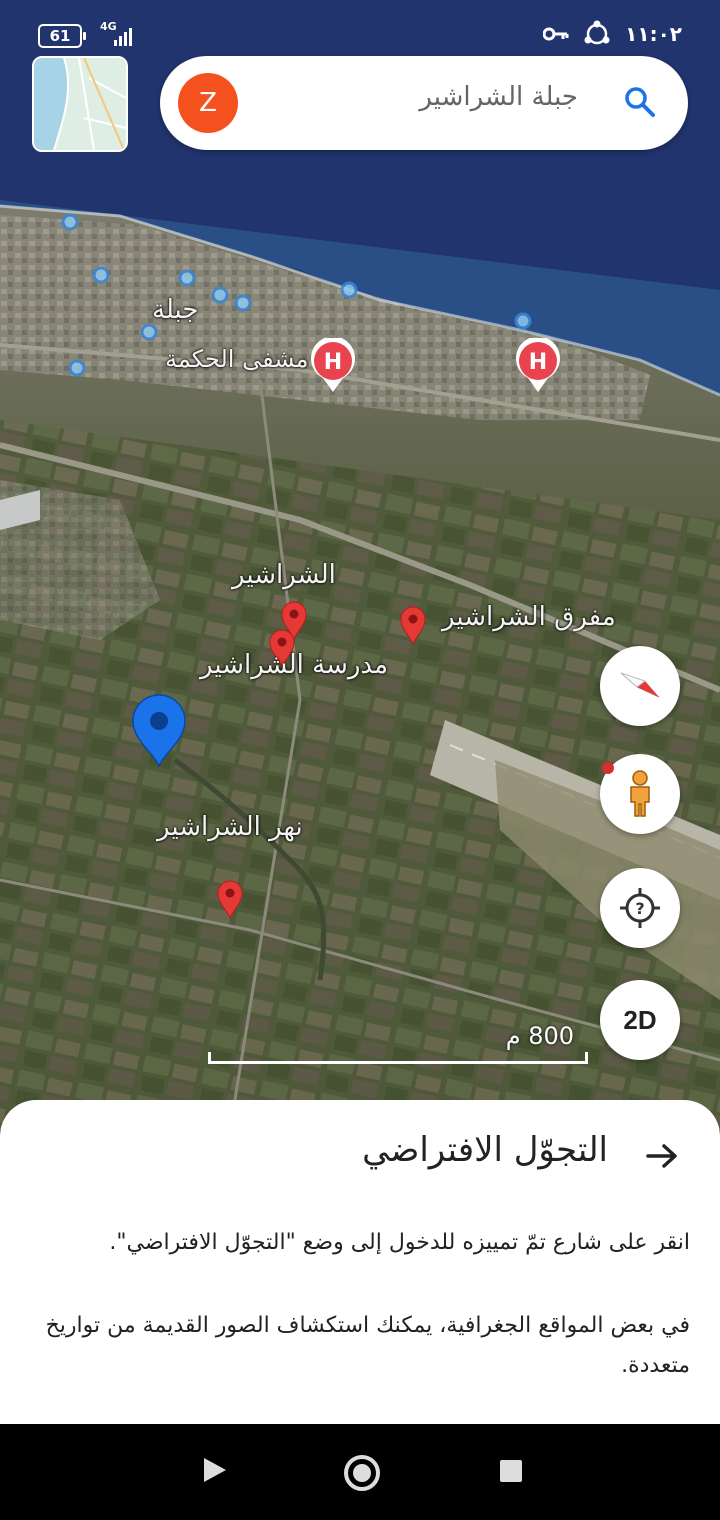 This screenshot has height=1520, width=720. What do you see at coordinates (284, 575) in the screenshot?
I see `map-label-shrashir: الشراشير` at bounding box center [284, 575].